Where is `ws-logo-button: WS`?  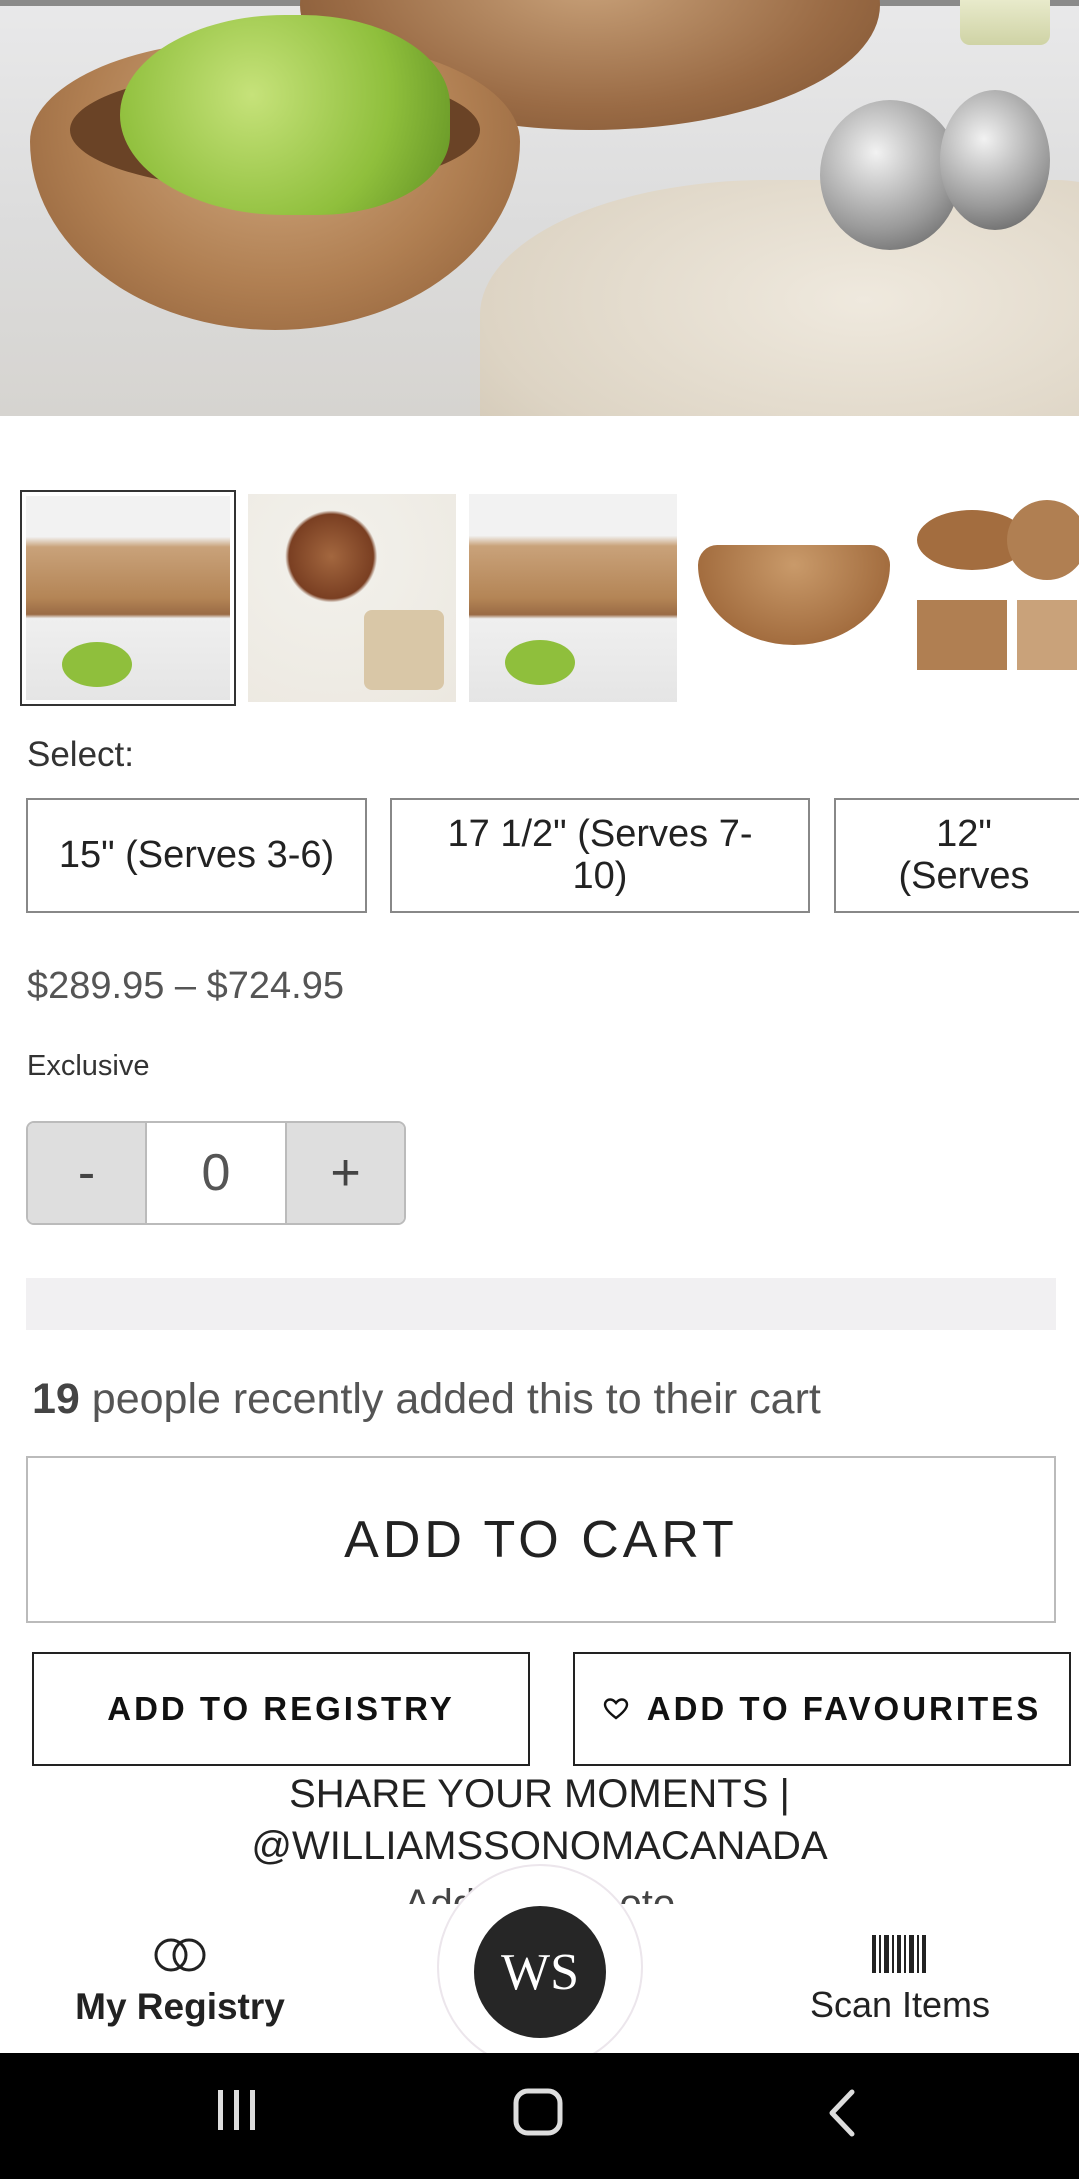 ws-logo-button: WS is located at coordinates (540, 1972).